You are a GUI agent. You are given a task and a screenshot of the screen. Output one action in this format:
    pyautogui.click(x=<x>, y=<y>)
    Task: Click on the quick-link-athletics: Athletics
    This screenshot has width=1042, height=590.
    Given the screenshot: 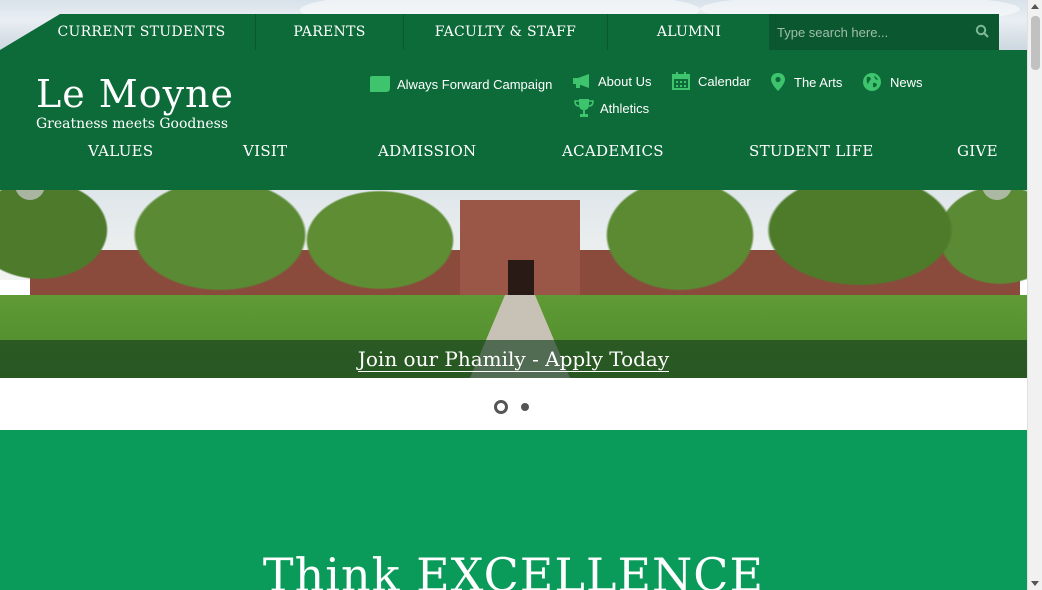 What is the action you would take?
    pyautogui.click(x=611, y=108)
    